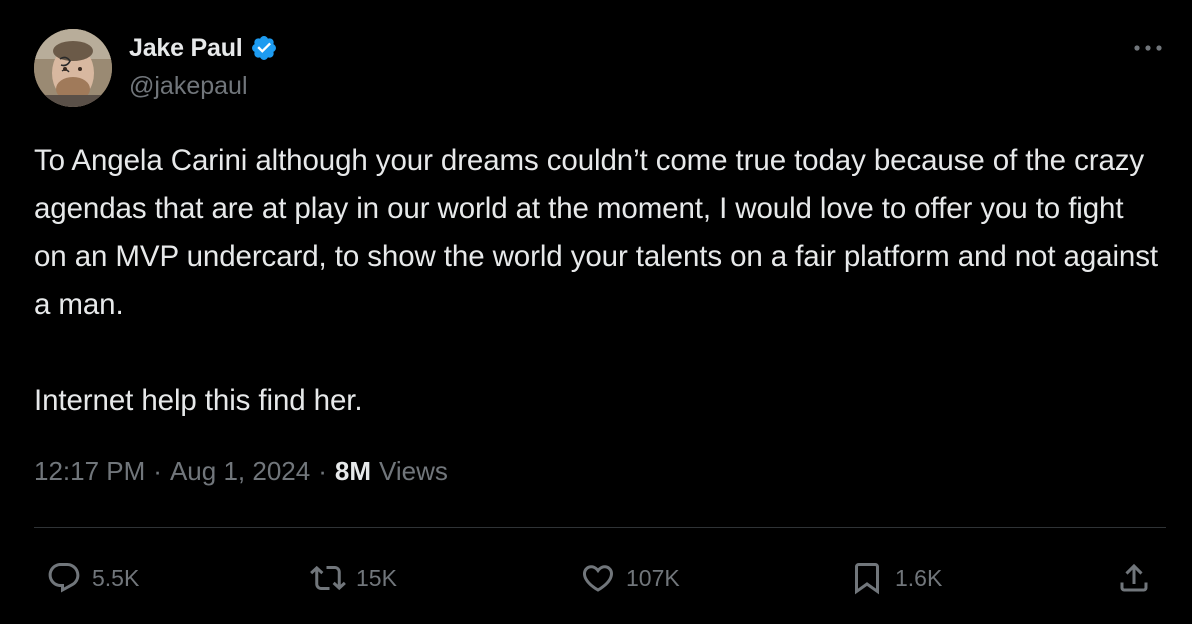  What do you see at coordinates (653, 577) in the screenshot?
I see `like-count: 107K` at bounding box center [653, 577].